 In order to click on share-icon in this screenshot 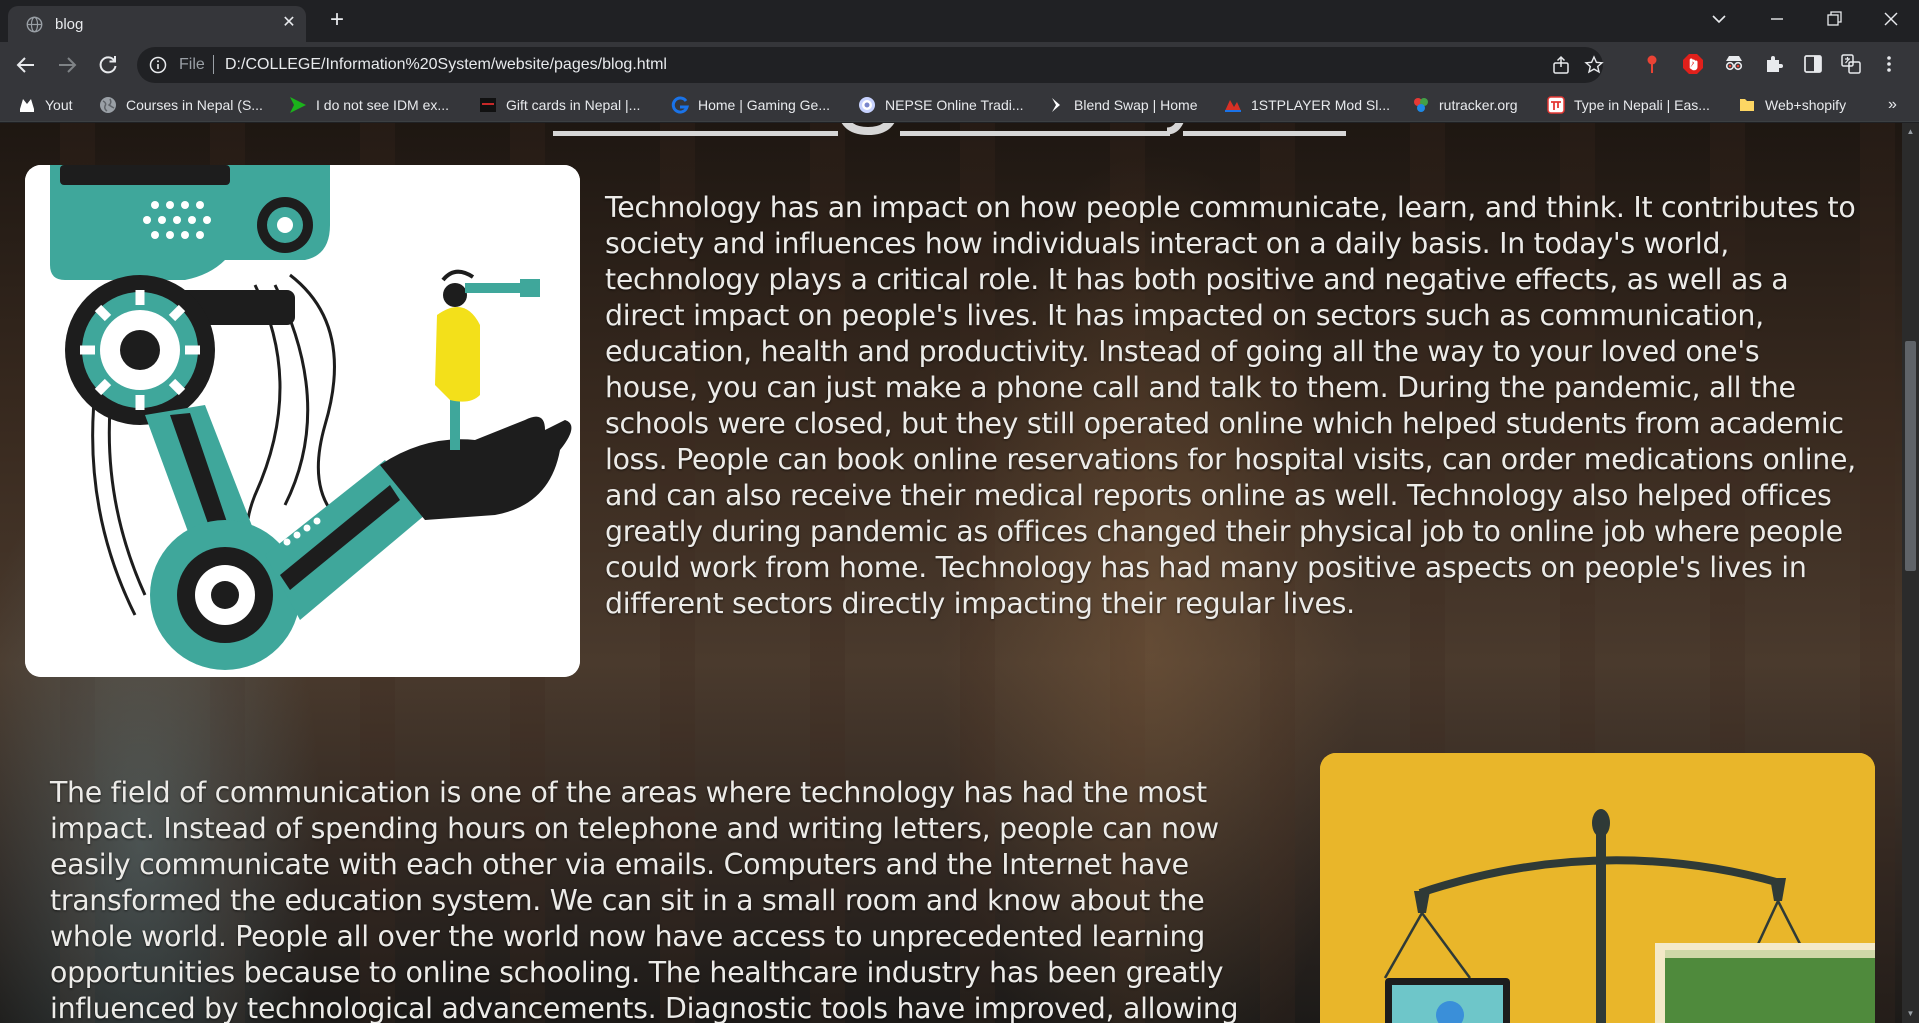, I will do `click(1561, 65)`.